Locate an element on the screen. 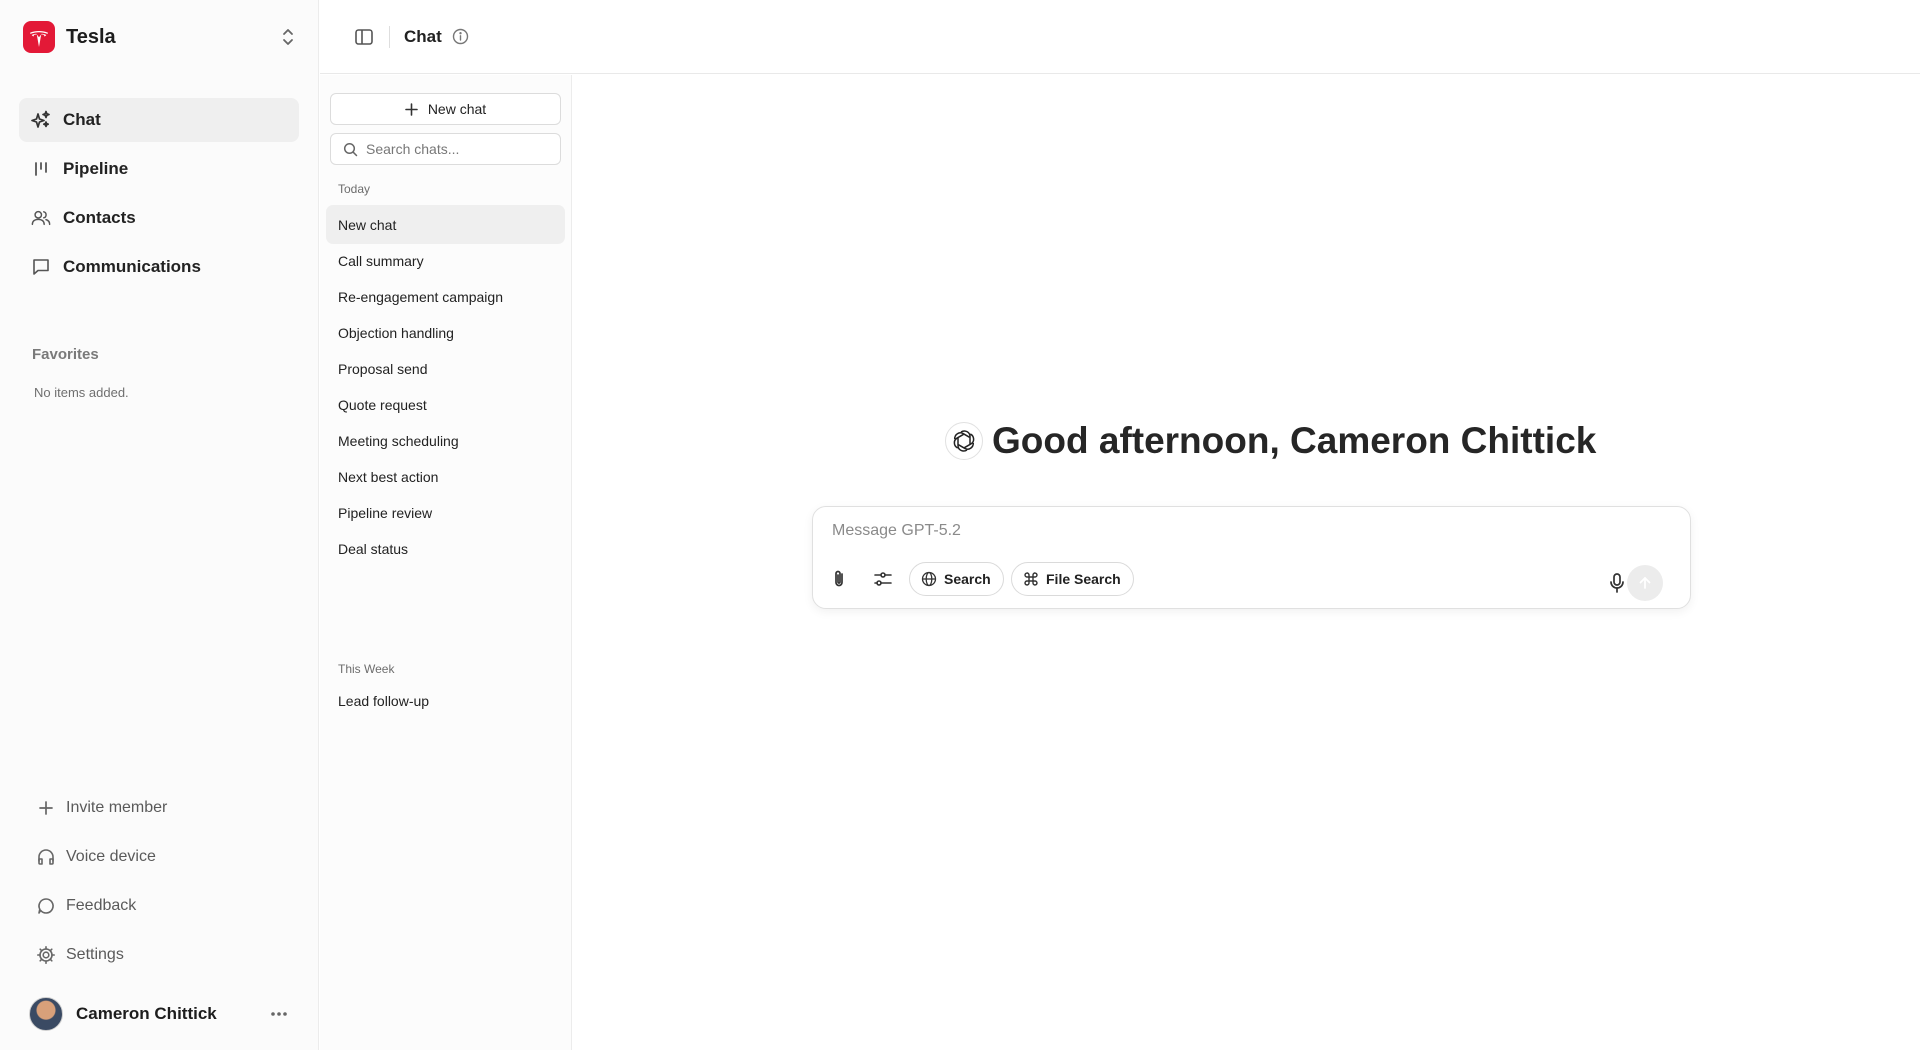 The image size is (1920, 1050). page-title: Chat is located at coordinates (423, 36).